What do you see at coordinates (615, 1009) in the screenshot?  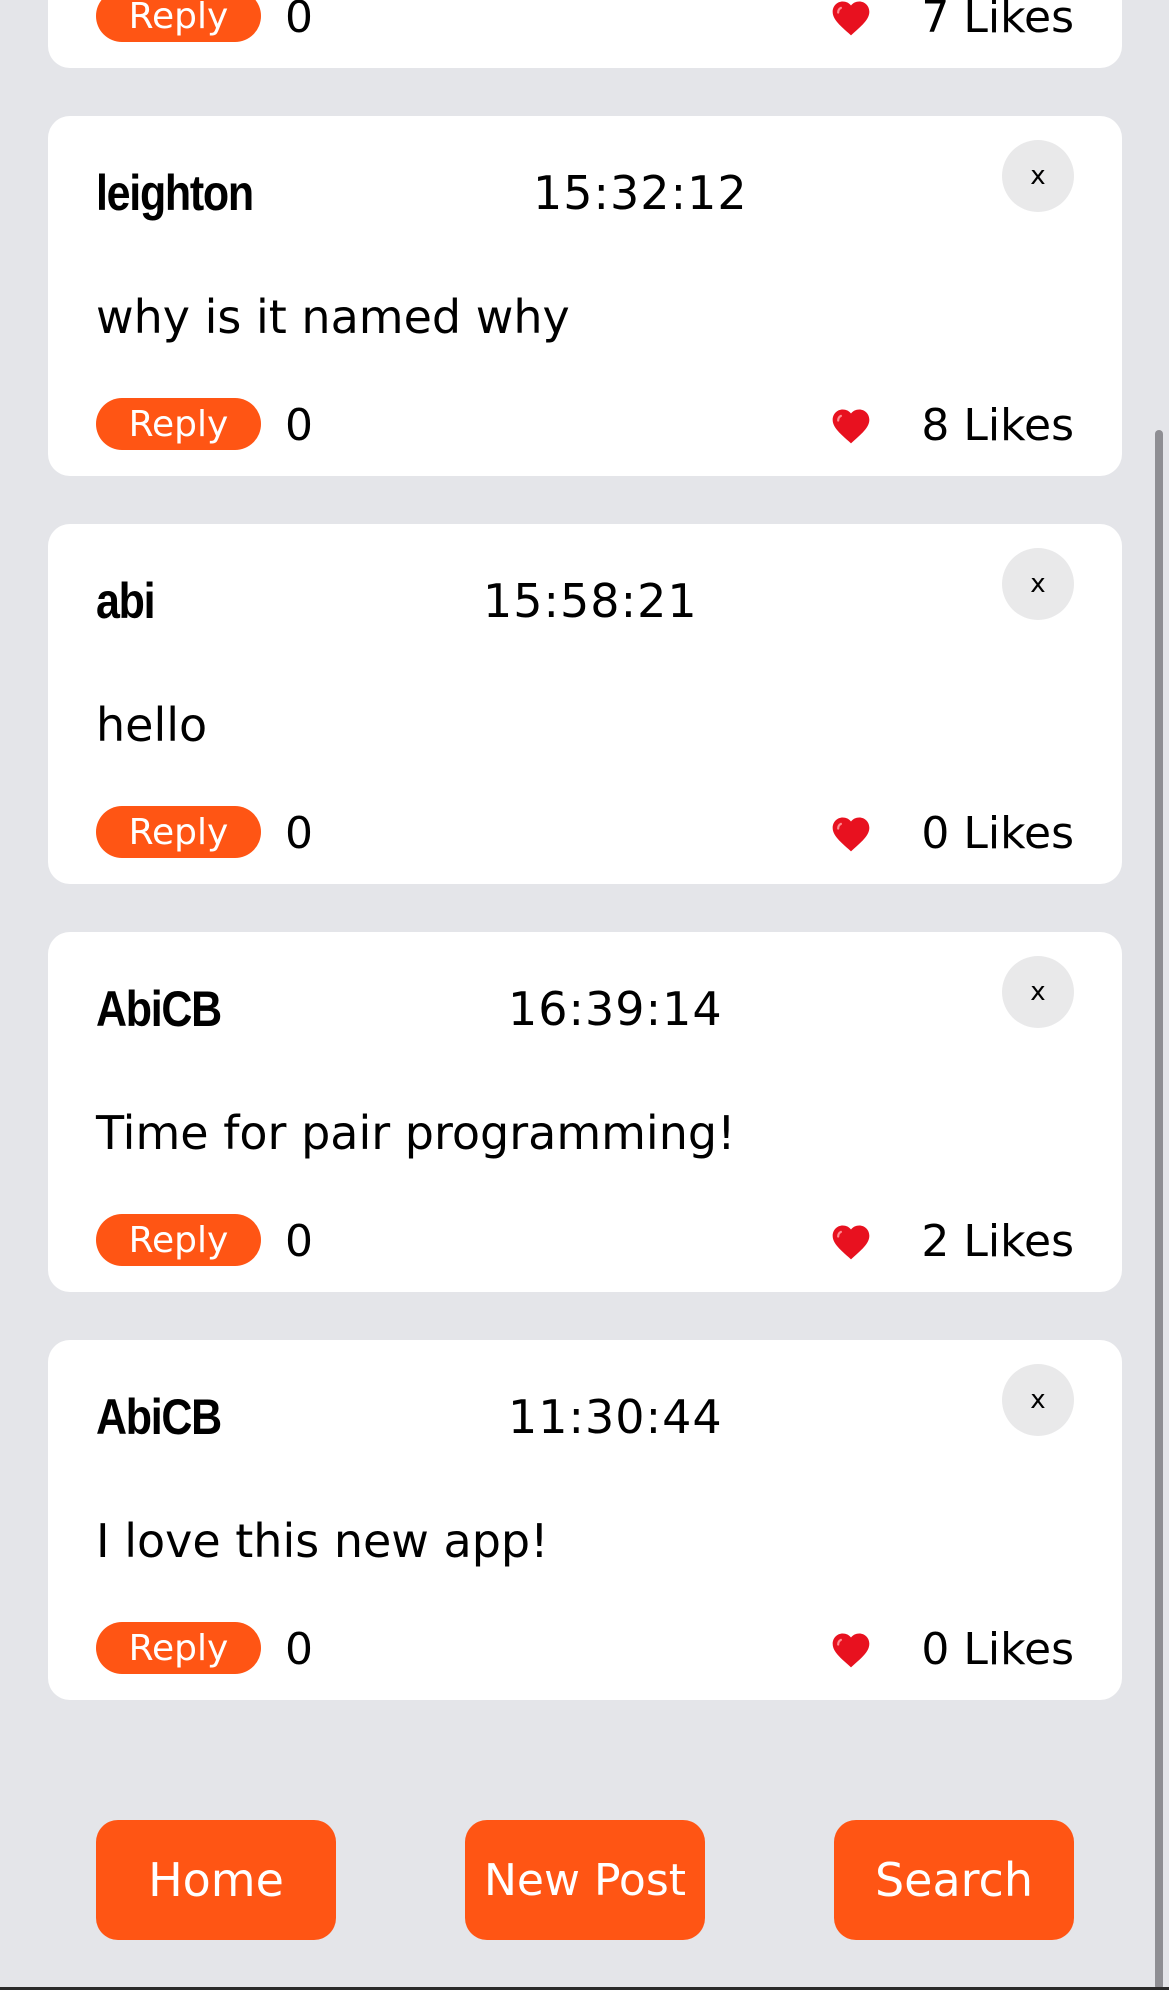 I see `post-time: 16:39:14` at bounding box center [615, 1009].